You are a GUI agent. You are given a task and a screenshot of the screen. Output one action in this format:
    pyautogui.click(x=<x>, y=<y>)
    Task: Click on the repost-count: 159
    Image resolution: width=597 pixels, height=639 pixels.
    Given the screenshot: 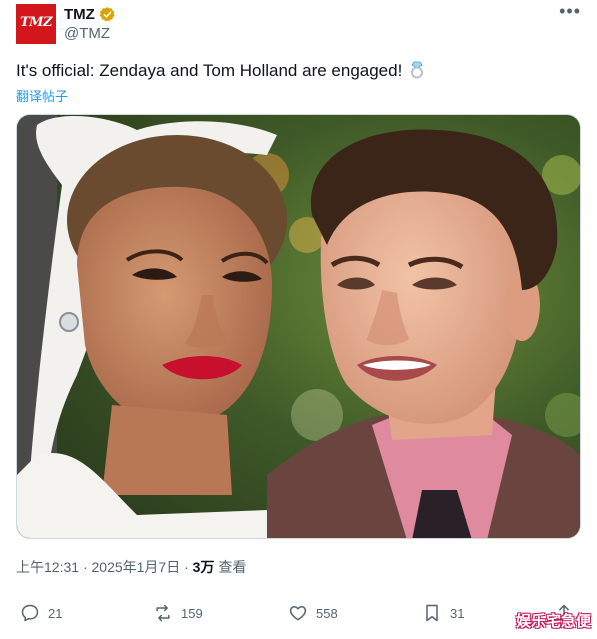 What is the action you would take?
    pyautogui.click(x=192, y=613)
    